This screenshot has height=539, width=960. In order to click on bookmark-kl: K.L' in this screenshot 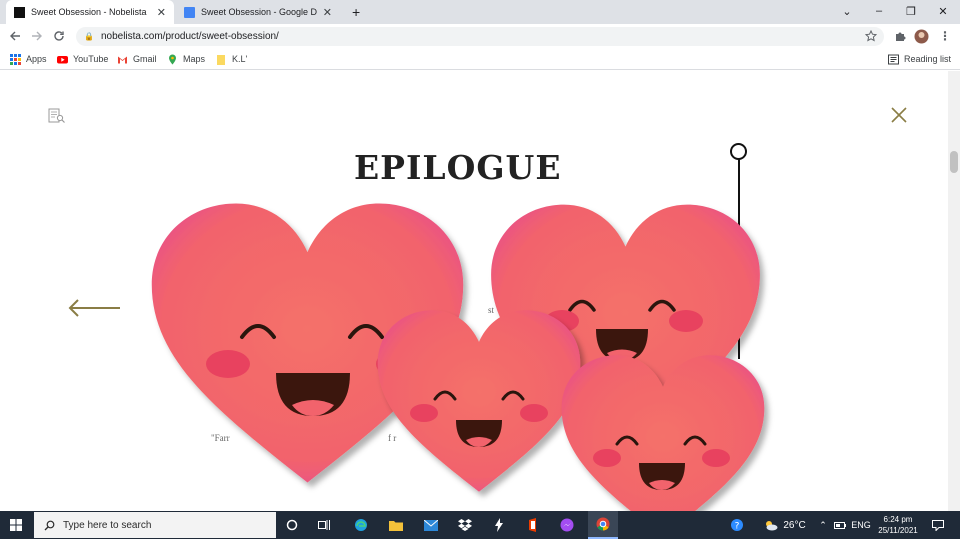, I will do `click(231, 59)`.